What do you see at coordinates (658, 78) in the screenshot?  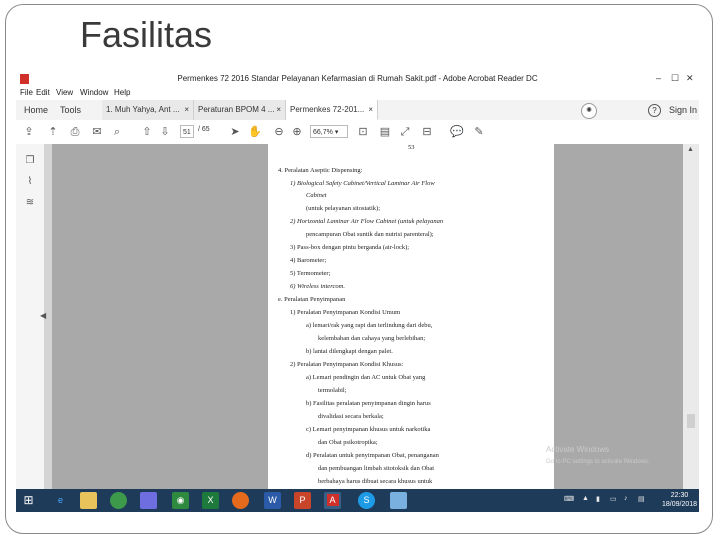 I see `minimize-button: –` at bounding box center [658, 78].